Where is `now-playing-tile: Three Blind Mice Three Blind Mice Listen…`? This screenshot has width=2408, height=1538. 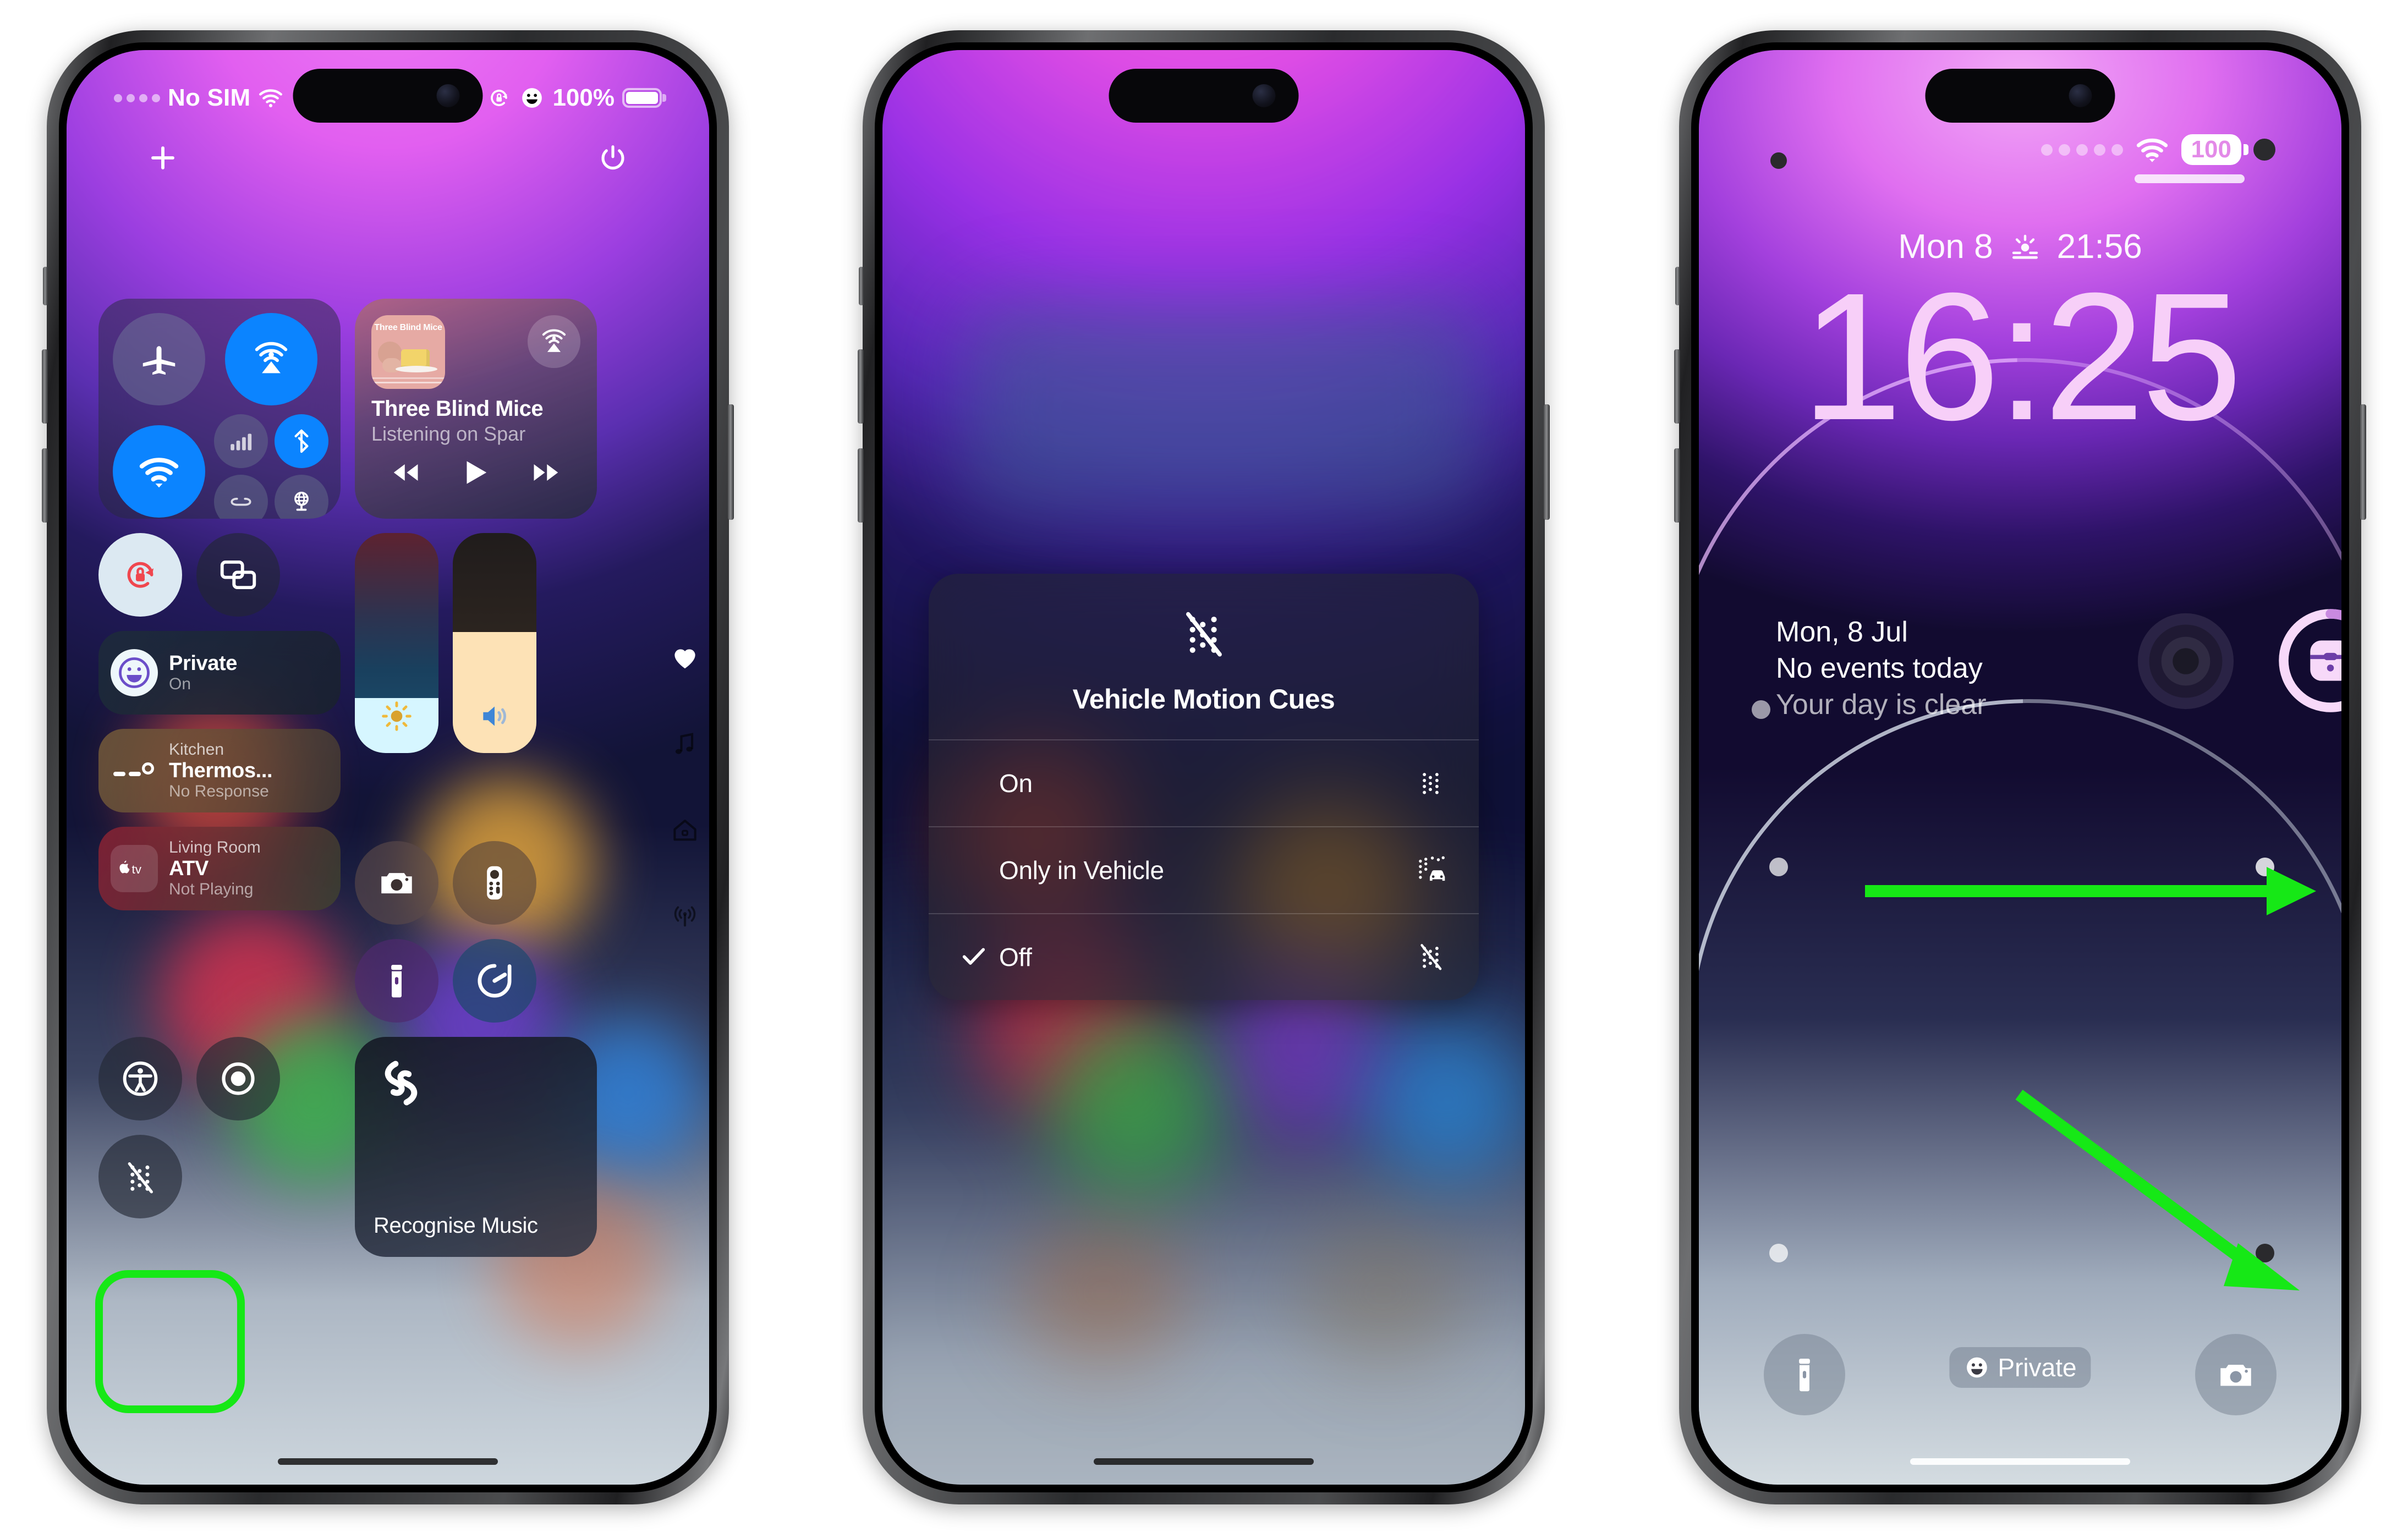 now-playing-tile: Three Blind Mice Three Blind Mice Listen… is located at coordinates (476, 409).